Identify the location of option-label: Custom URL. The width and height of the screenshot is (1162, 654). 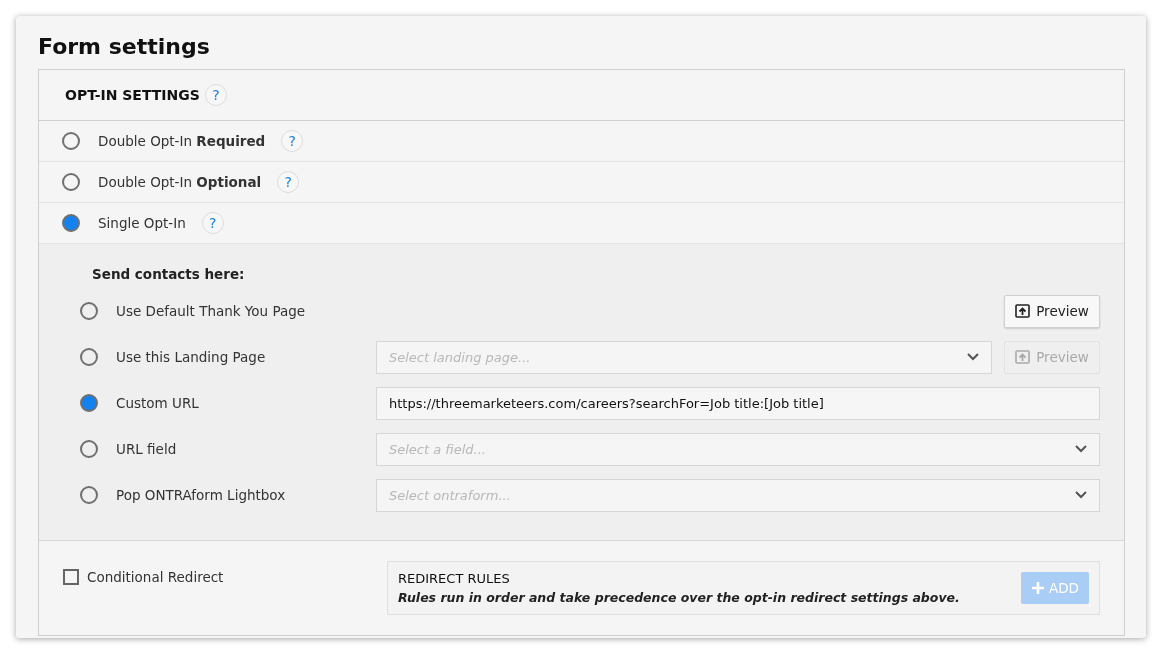
(157, 403).